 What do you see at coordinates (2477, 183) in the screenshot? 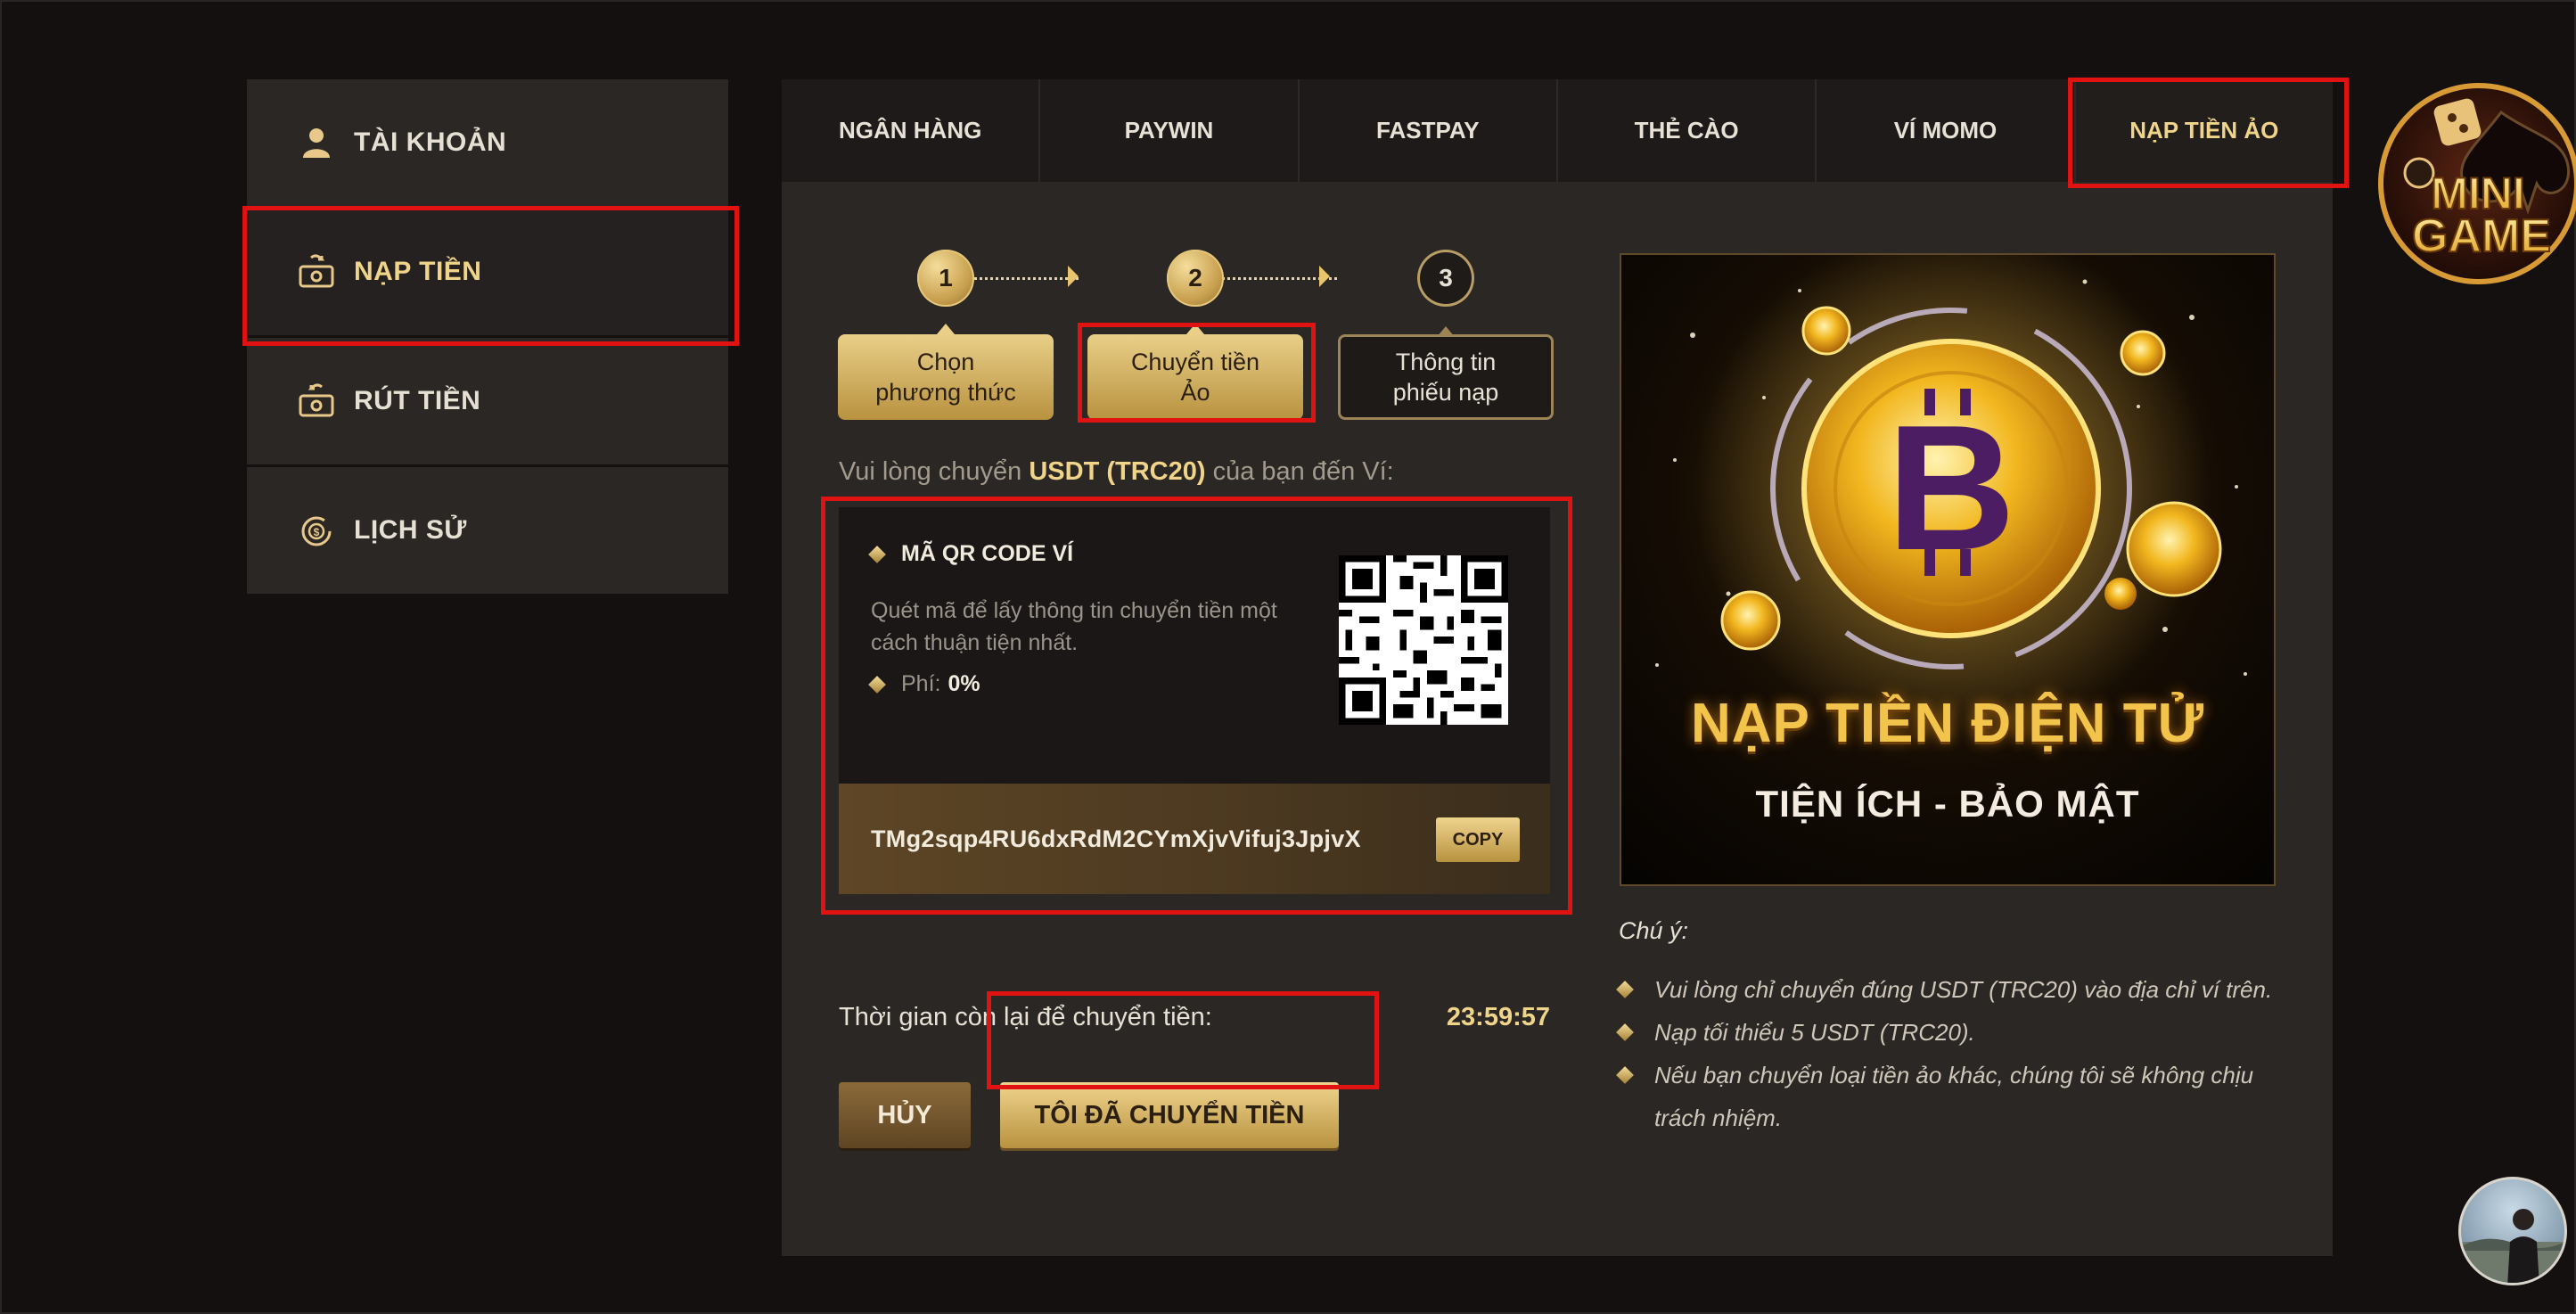
I see `minigame-logo-icon: MINI GAME` at bounding box center [2477, 183].